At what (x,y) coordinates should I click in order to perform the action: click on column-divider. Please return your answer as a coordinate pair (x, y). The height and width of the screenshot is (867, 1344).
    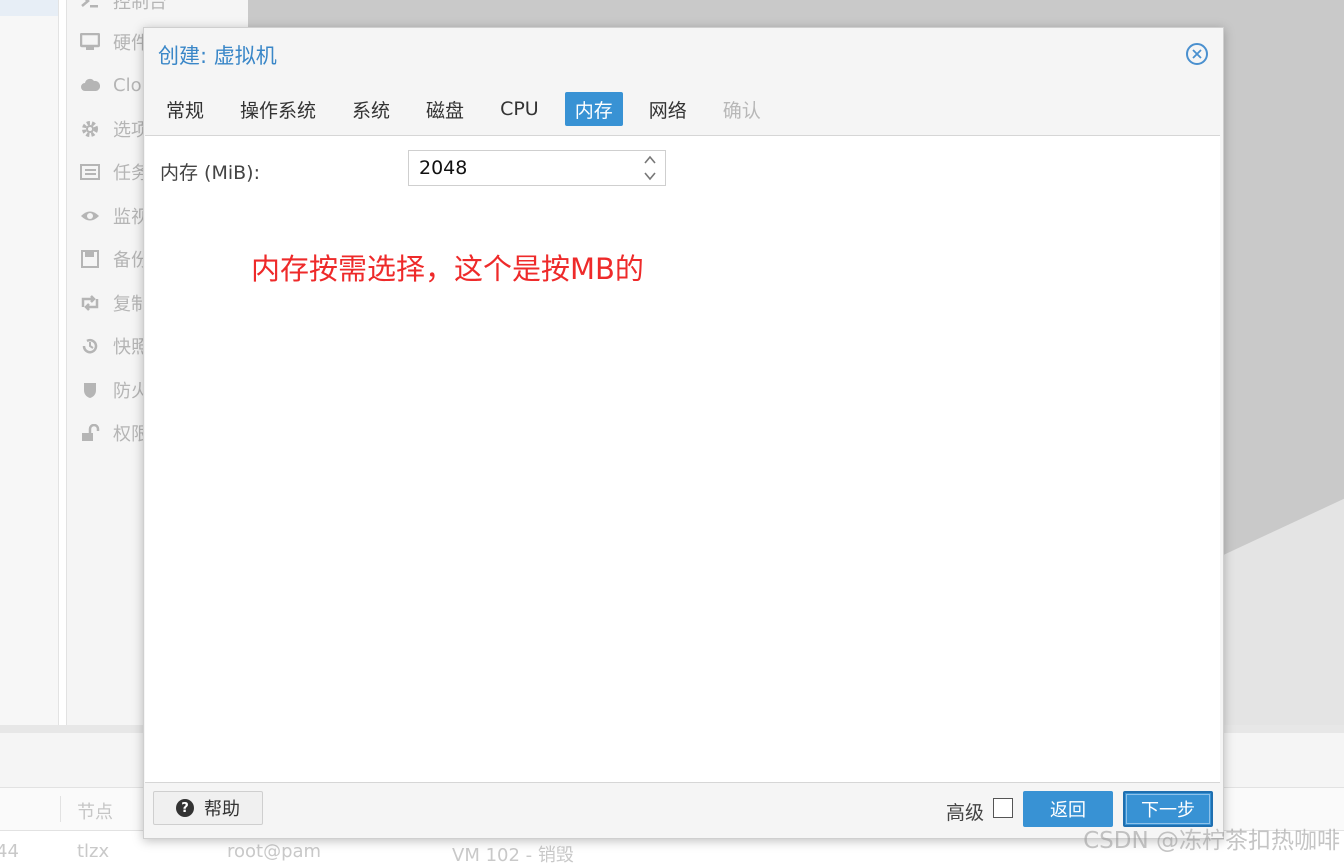
    Looking at the image, I should click on (60, 809).